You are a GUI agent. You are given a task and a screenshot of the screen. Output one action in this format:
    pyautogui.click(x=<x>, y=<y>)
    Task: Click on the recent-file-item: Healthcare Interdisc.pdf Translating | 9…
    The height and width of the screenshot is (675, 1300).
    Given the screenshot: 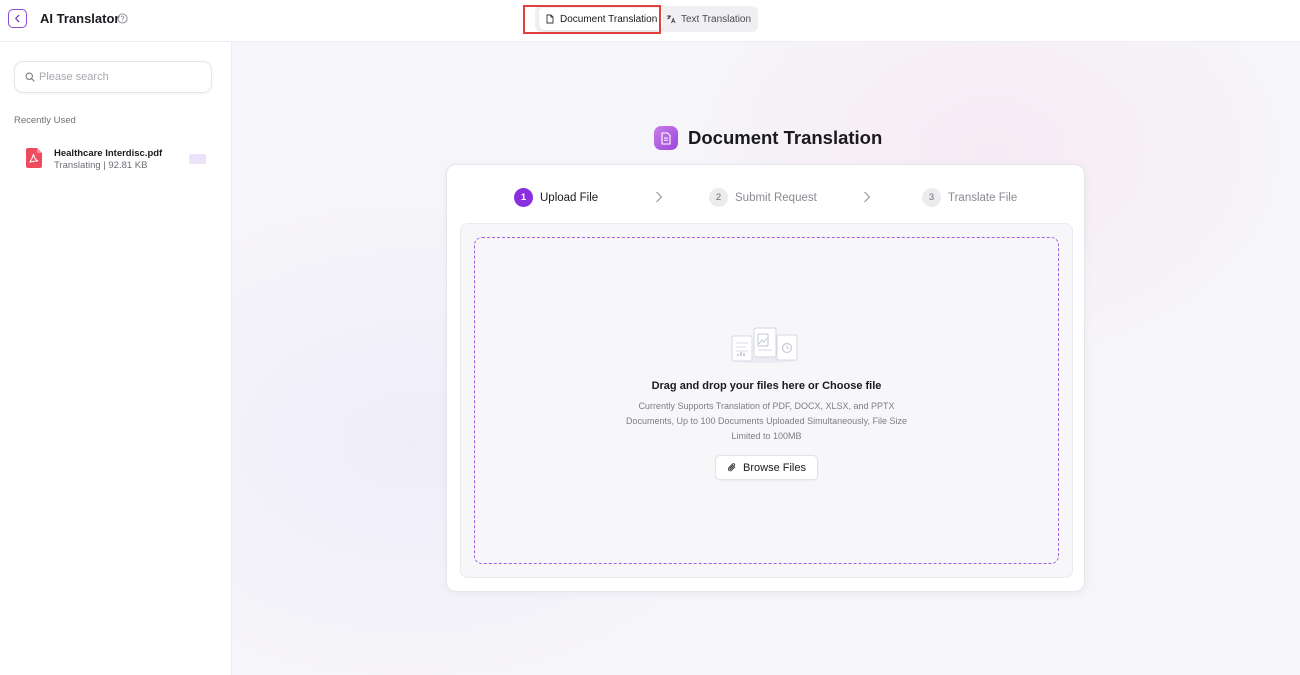 What is the action you would take?
    pyautogui.click(x=116, y=160)
    